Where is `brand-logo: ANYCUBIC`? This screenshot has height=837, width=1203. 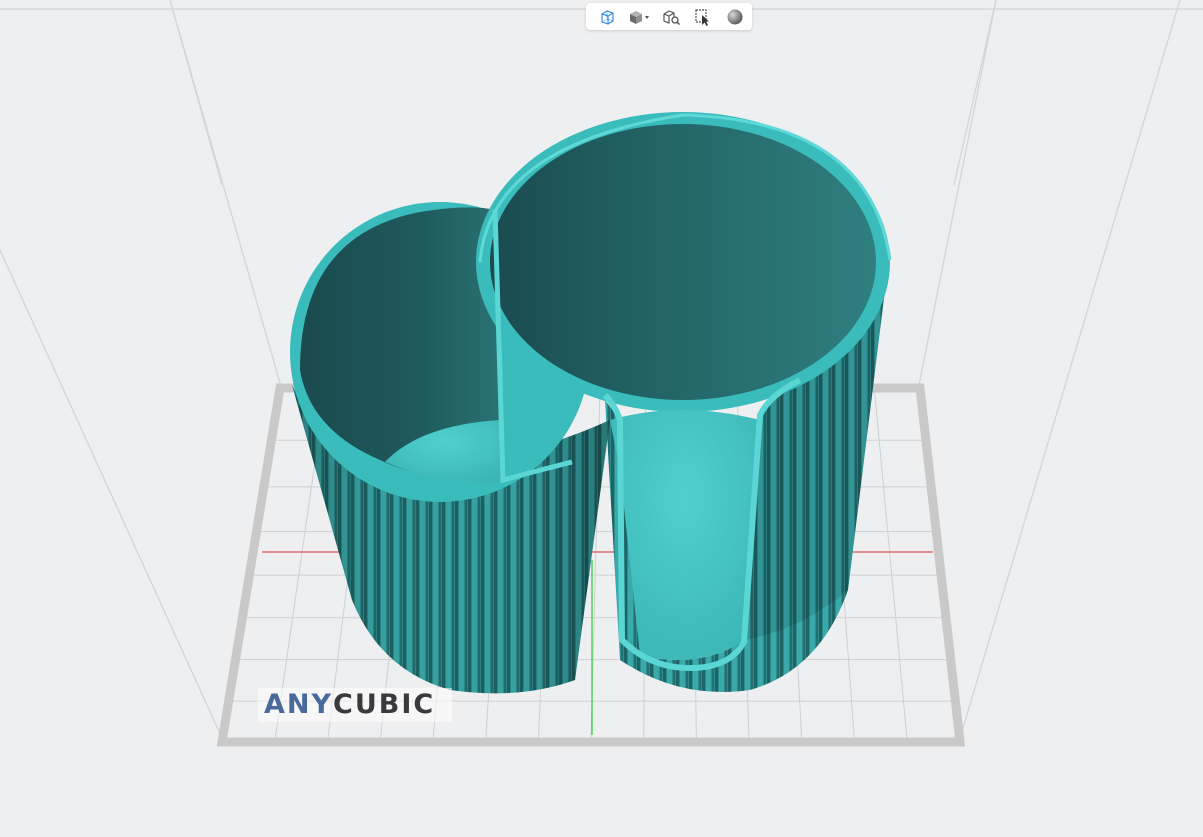 brand-logo: ANYCUBIC is located at coordinates (349, 705).